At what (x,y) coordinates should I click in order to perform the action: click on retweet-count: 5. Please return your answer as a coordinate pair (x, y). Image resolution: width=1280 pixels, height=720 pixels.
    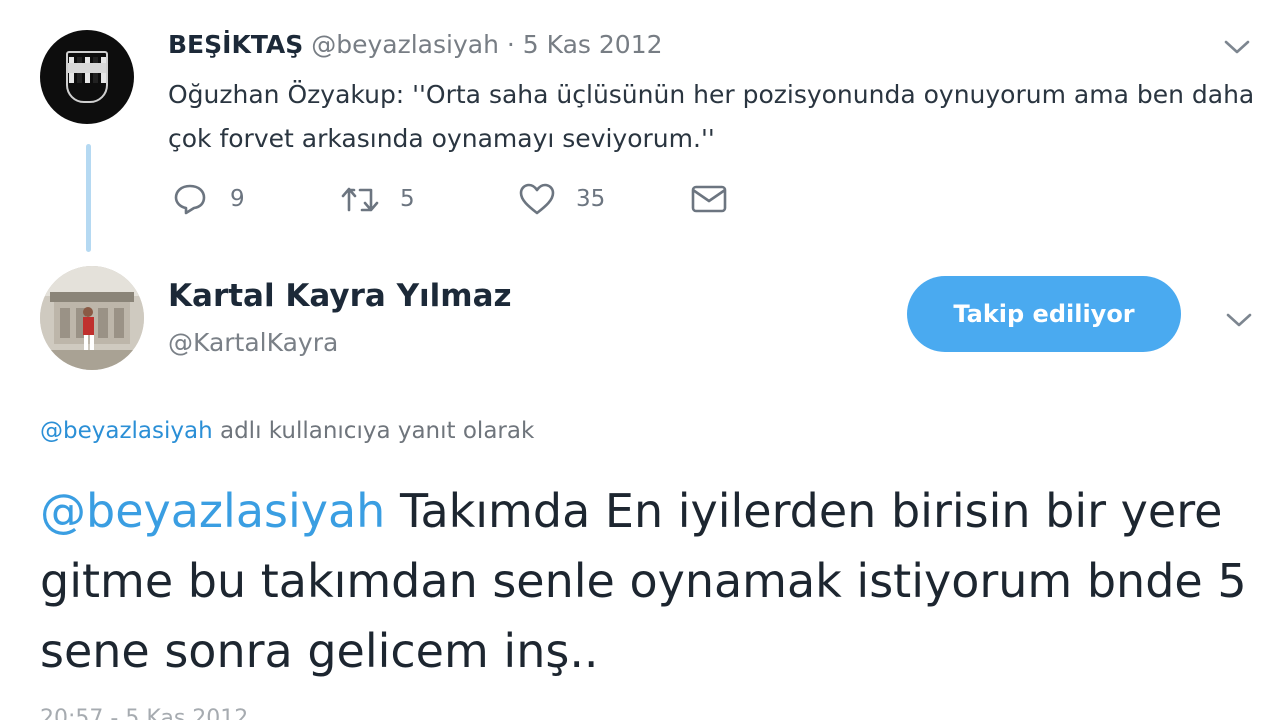
    Looking at the image, I should click on (407, 199).